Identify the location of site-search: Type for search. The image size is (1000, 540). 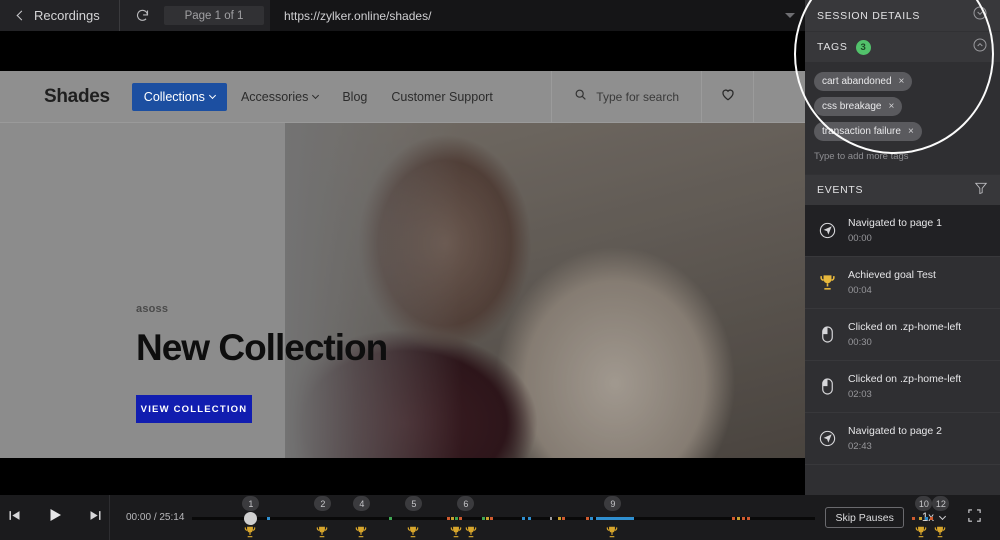
(626, 97).